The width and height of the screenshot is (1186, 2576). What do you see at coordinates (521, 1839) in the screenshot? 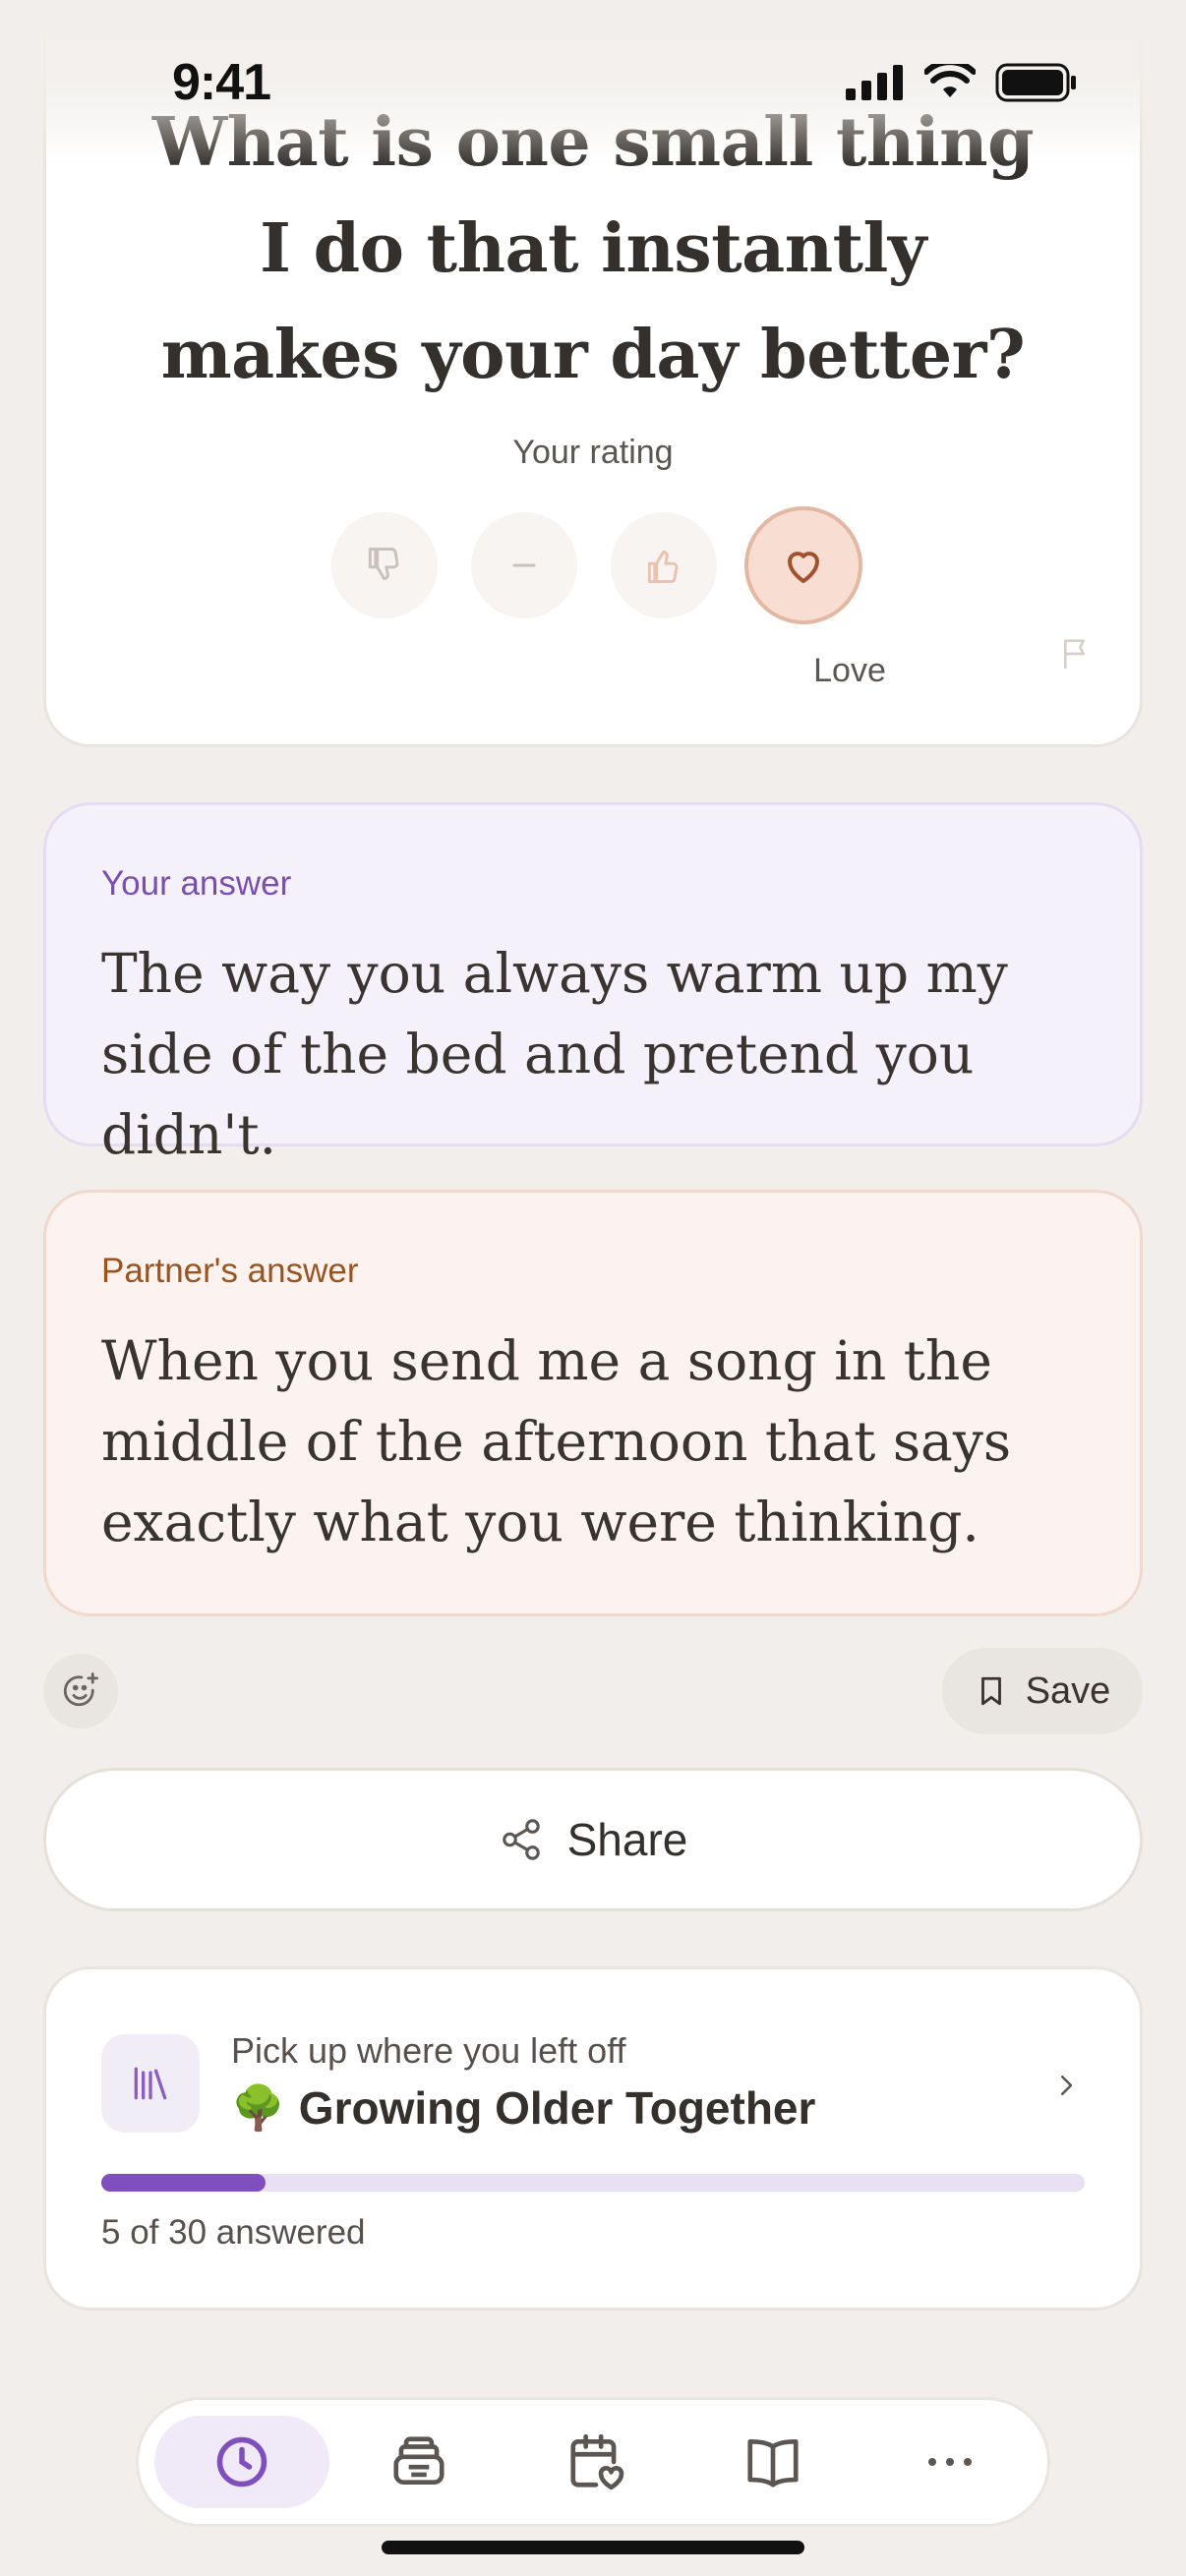
I see `share-icon` at bounding box center [521, 1839].